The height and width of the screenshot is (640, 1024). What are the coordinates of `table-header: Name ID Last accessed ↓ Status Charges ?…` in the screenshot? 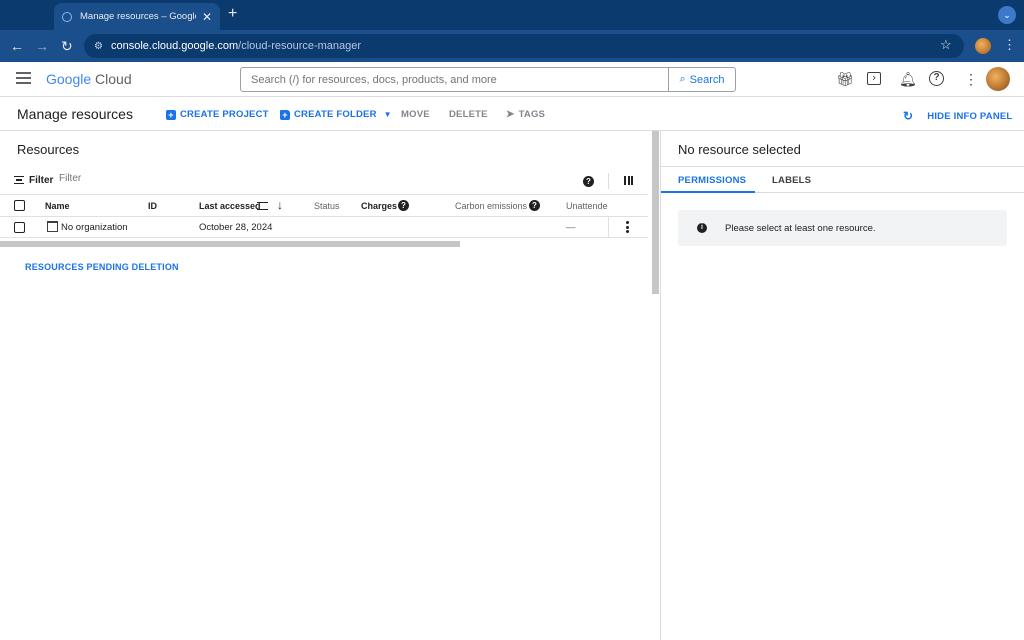 It's located at (324, 206).